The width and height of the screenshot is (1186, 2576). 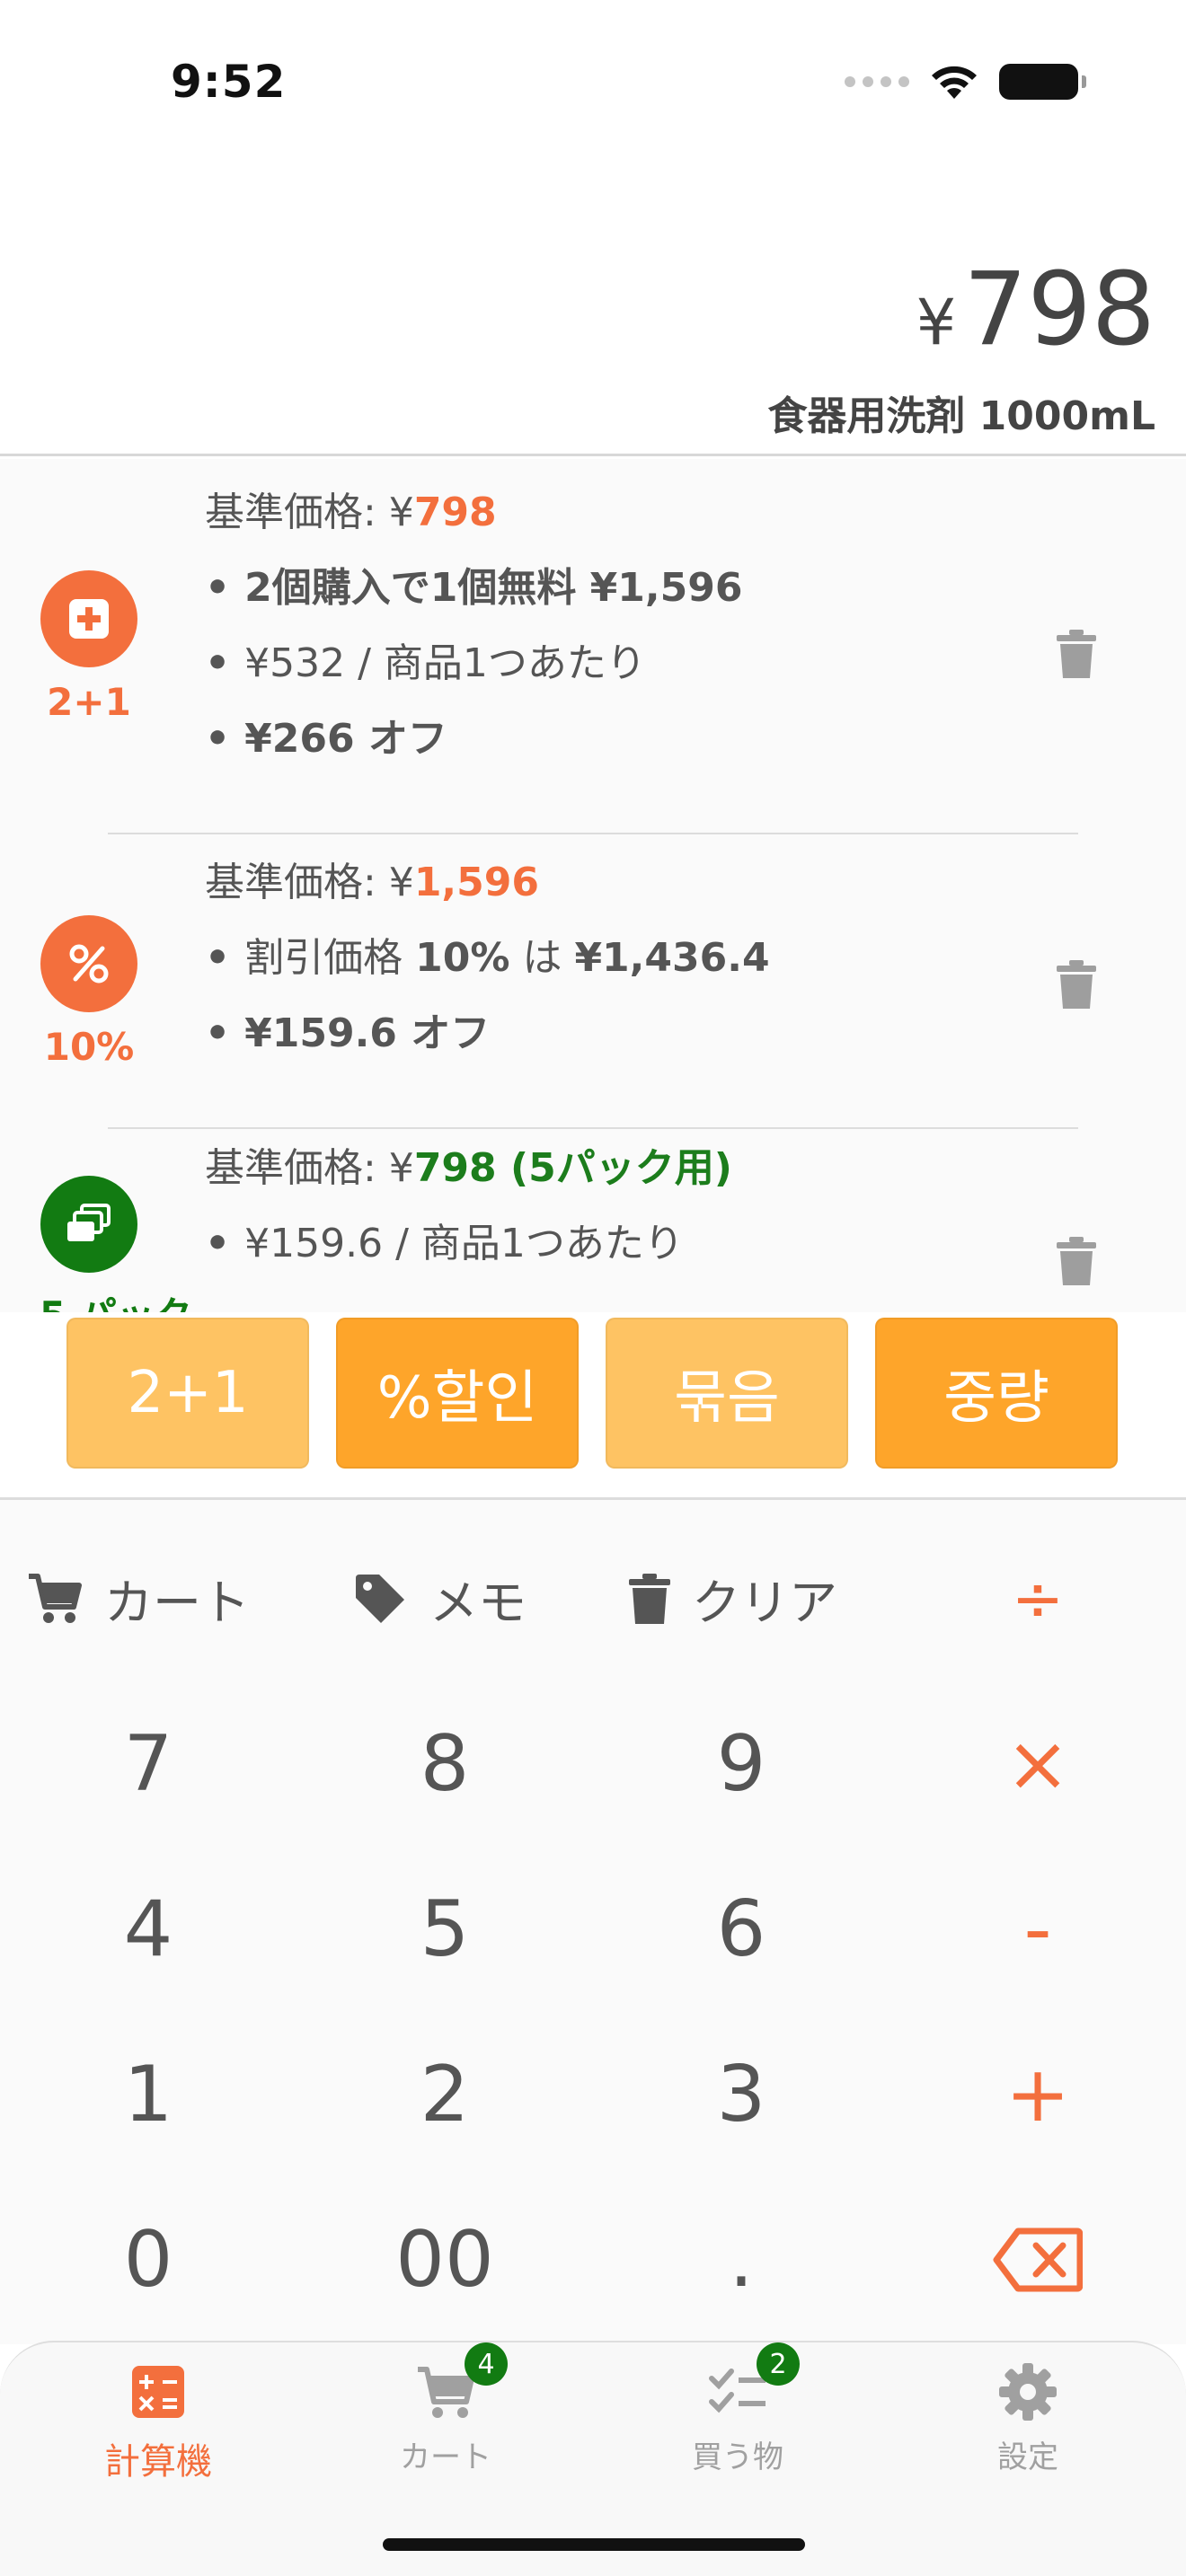 What do you see at coordinates (593, 349) in the screenshot?
I see `price-display: ¥ 798 食器用洗剤 1000mL` at bounding box center [593, 349].